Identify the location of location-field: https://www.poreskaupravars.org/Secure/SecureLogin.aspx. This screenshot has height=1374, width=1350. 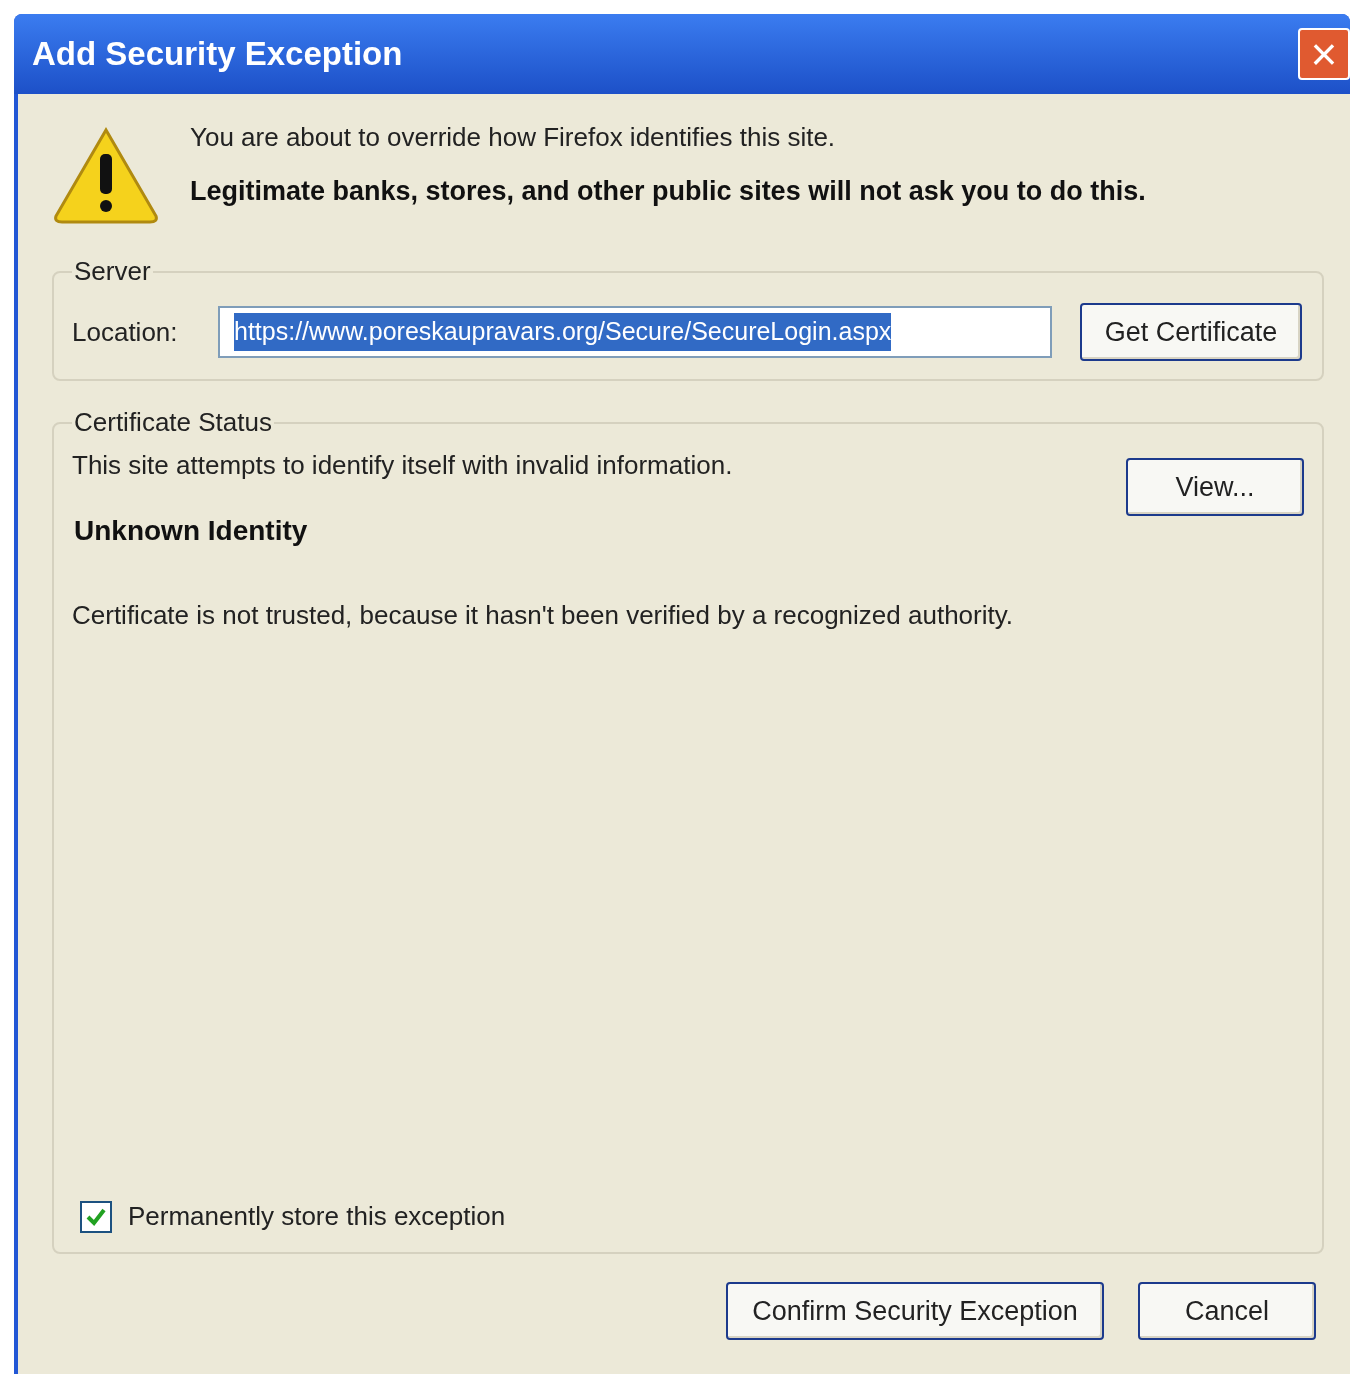
(635, 332).